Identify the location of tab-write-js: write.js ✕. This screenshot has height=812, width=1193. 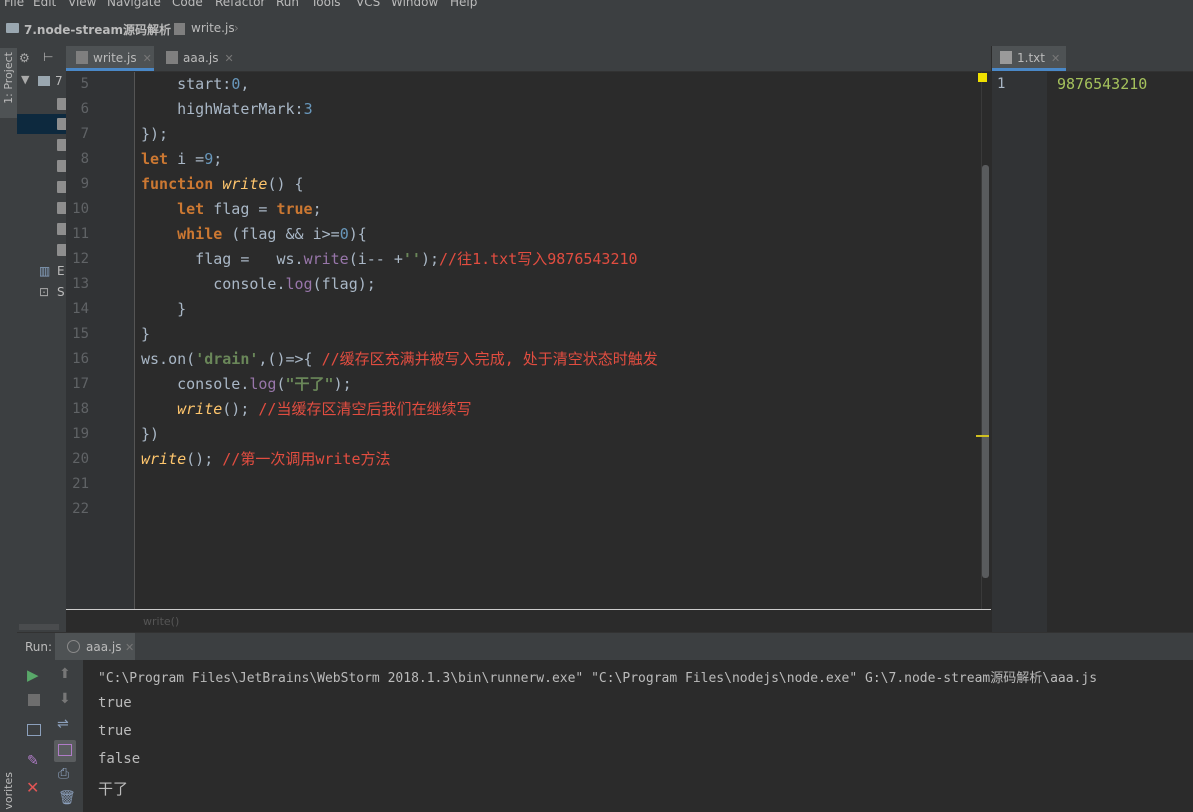
(110, 58).